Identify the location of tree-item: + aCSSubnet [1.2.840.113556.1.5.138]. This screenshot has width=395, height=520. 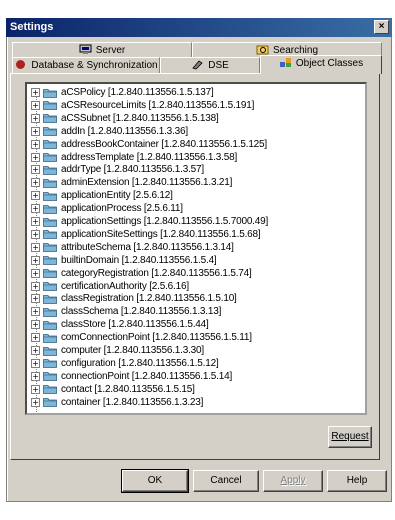
(198, 118).